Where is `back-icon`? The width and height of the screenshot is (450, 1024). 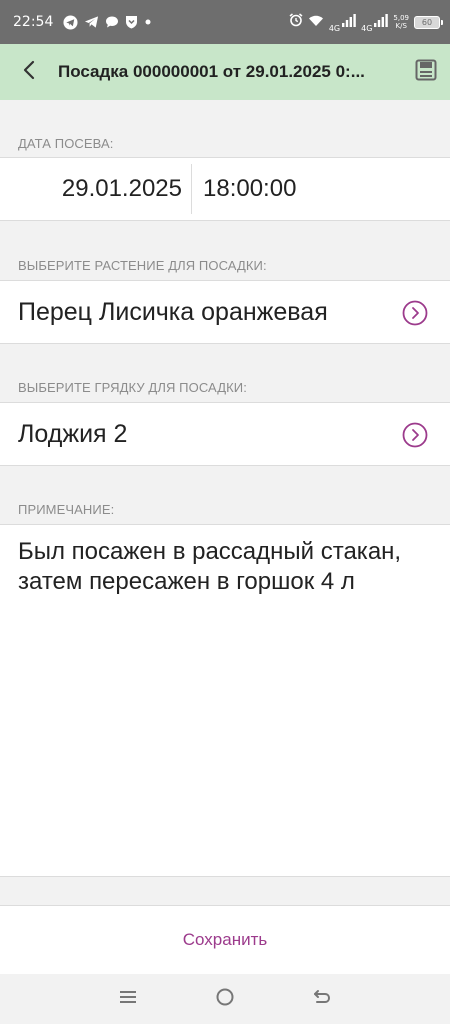
back-icon is located at coordinates (322, 999).